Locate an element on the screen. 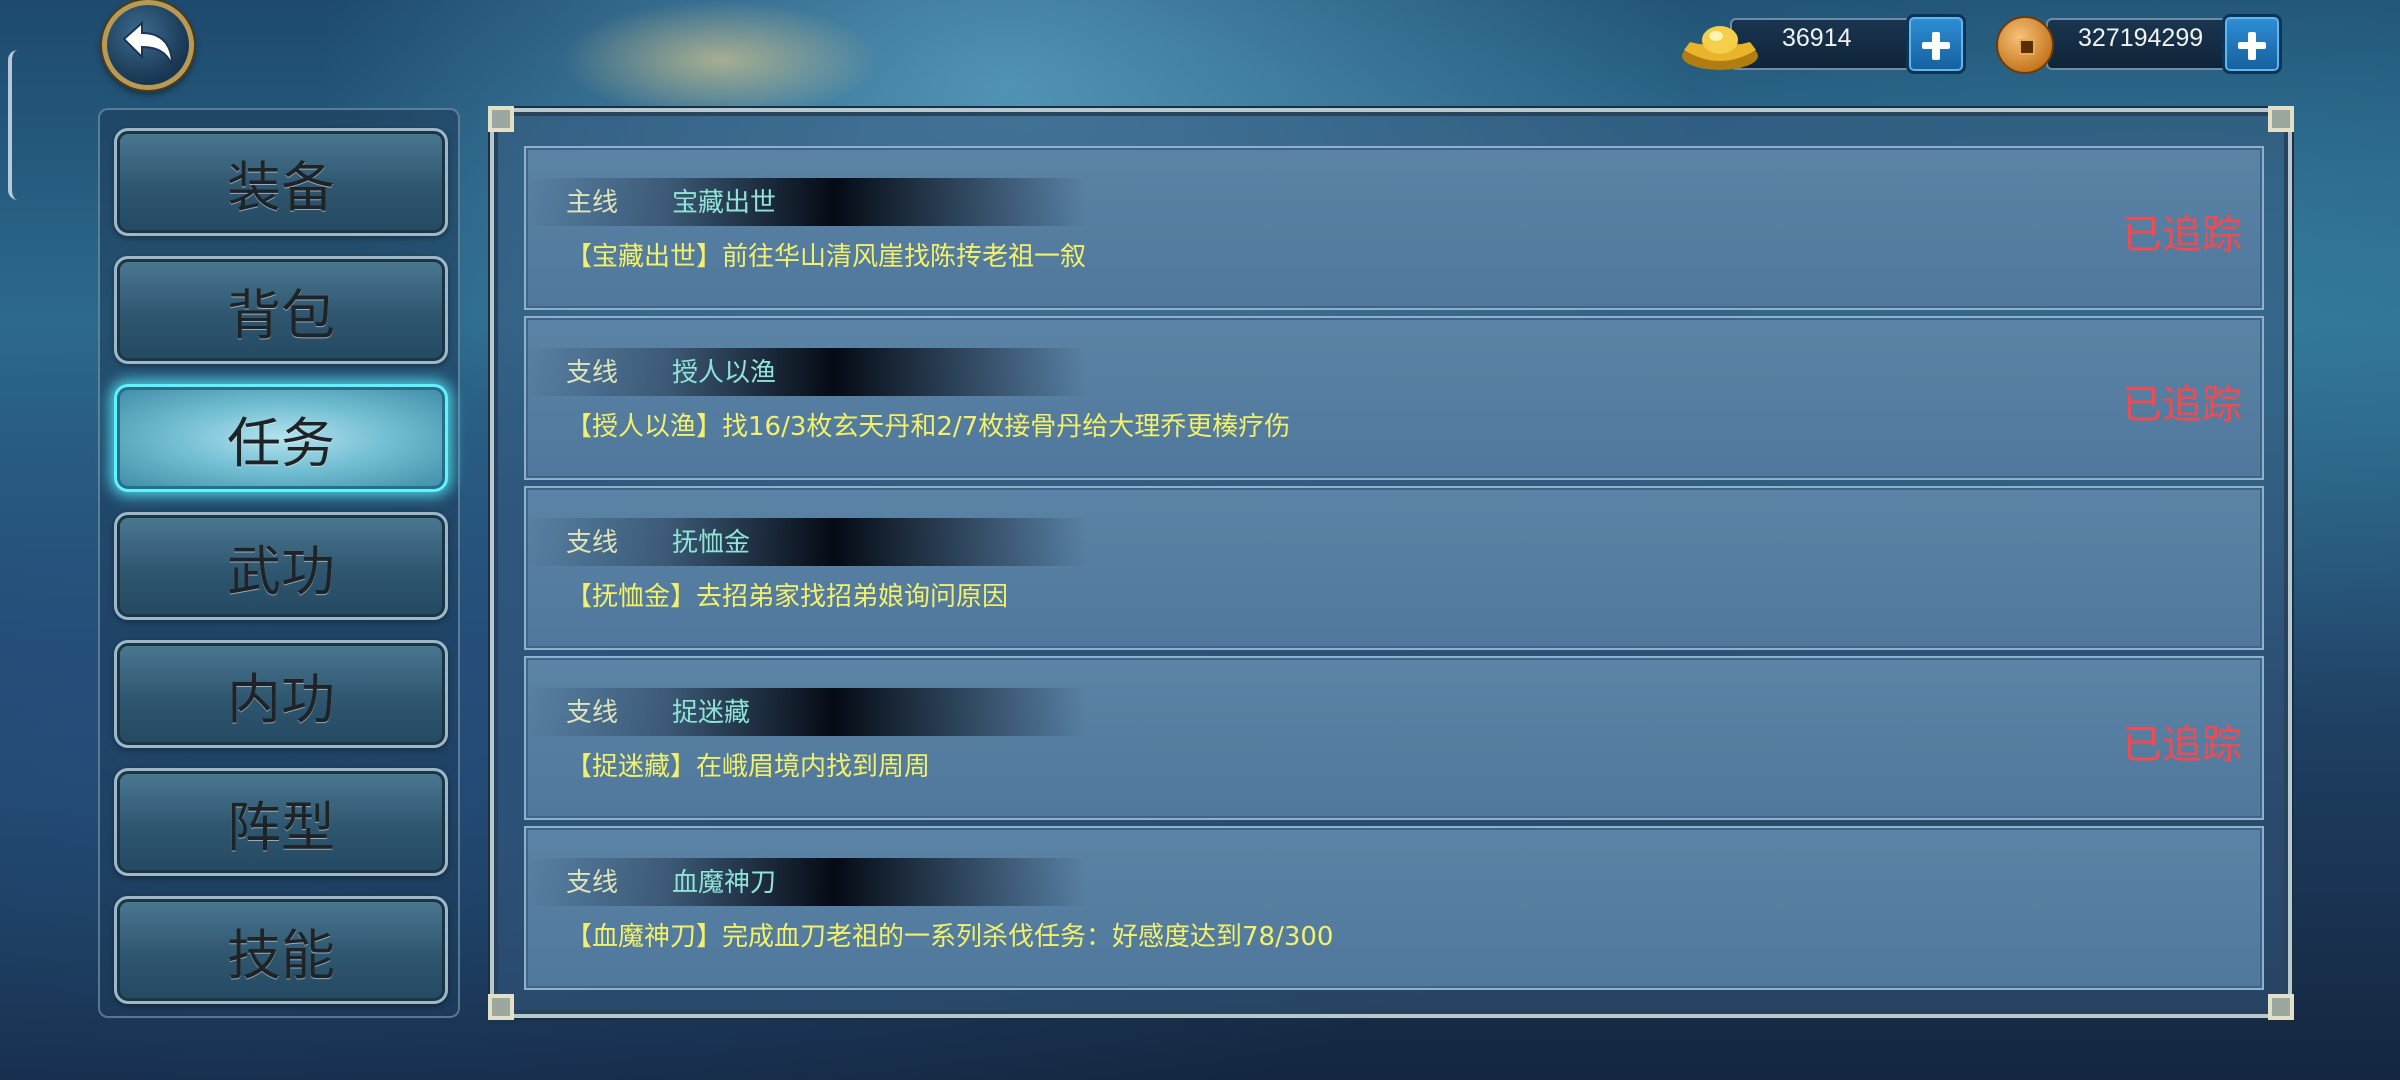 Image resolution: width=2400 pixels, height=1080 pixels. side-menu: 装备 背包 任务 武功 内功 阵型 技能 is located at coordinates (279, 563).